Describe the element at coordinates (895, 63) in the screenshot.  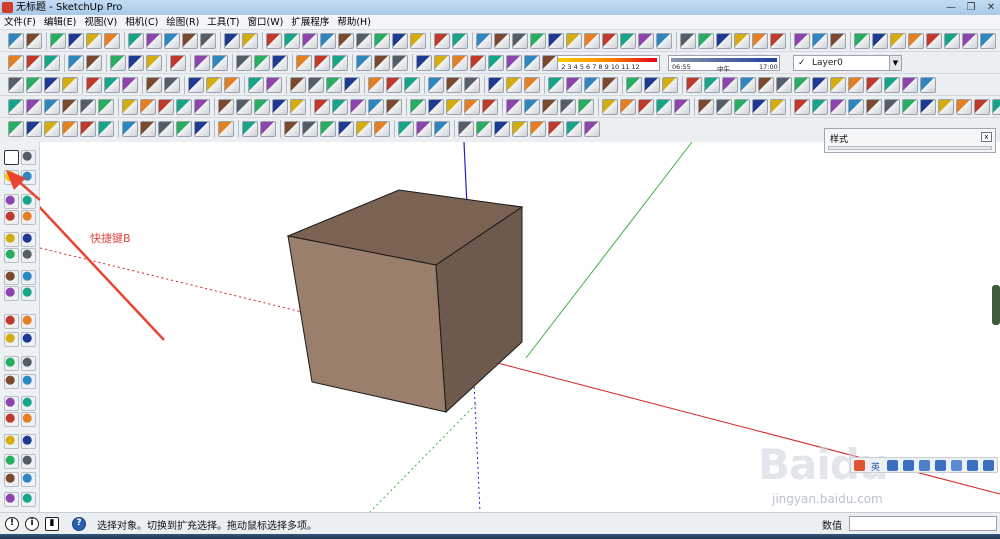
I see `chevron-down-icon: ▼` at that location.